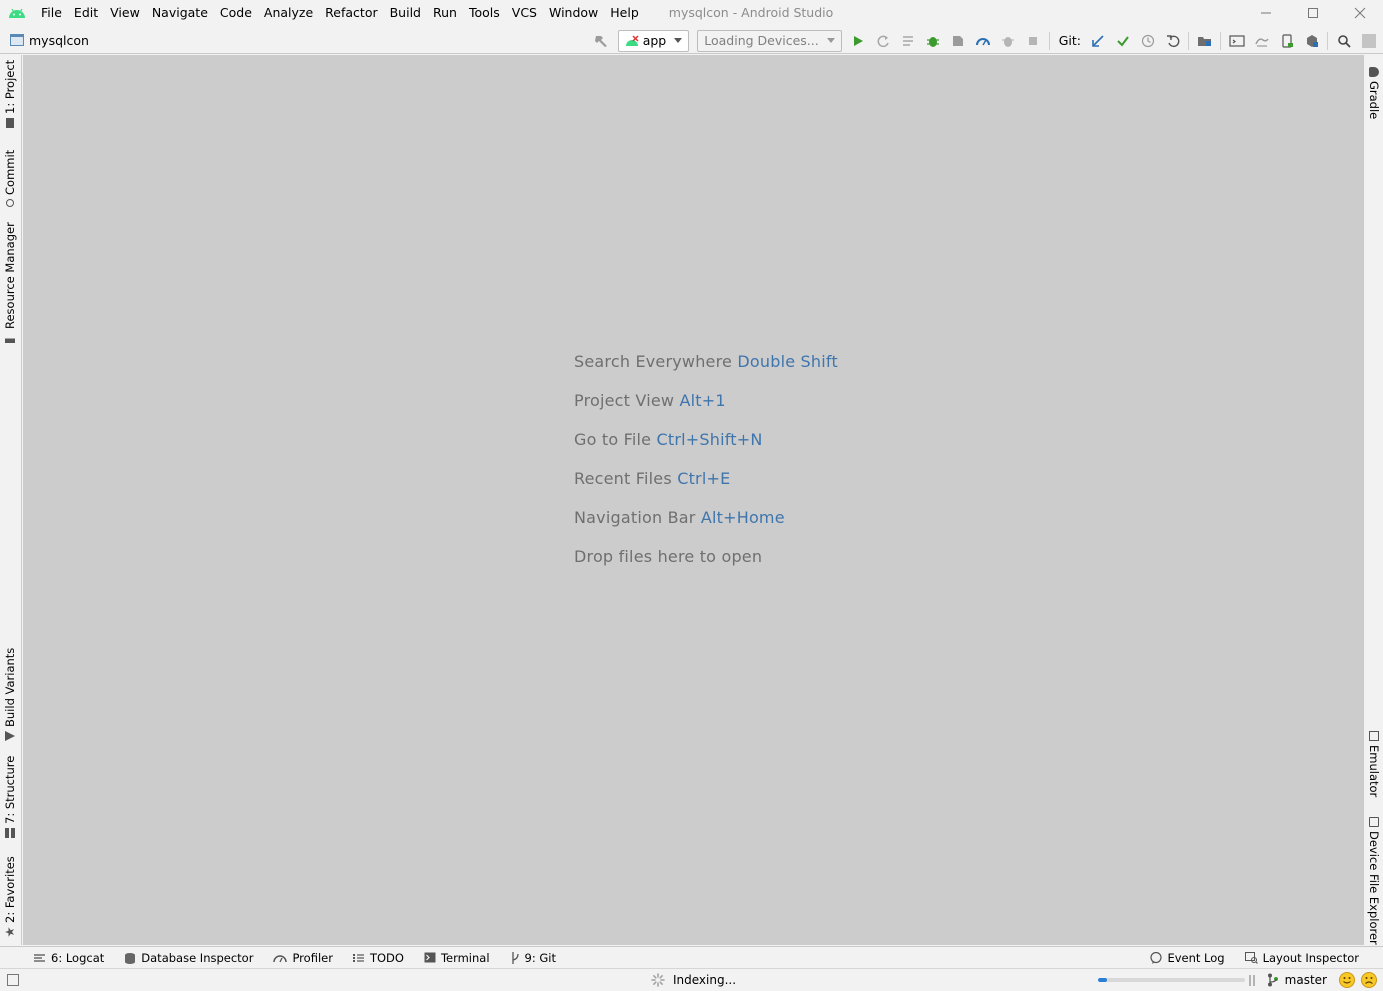 This screenshot has width=1383, height=991. I want to click on tab-device-file-explorer: Device File Explorer, so click(1374, 881).